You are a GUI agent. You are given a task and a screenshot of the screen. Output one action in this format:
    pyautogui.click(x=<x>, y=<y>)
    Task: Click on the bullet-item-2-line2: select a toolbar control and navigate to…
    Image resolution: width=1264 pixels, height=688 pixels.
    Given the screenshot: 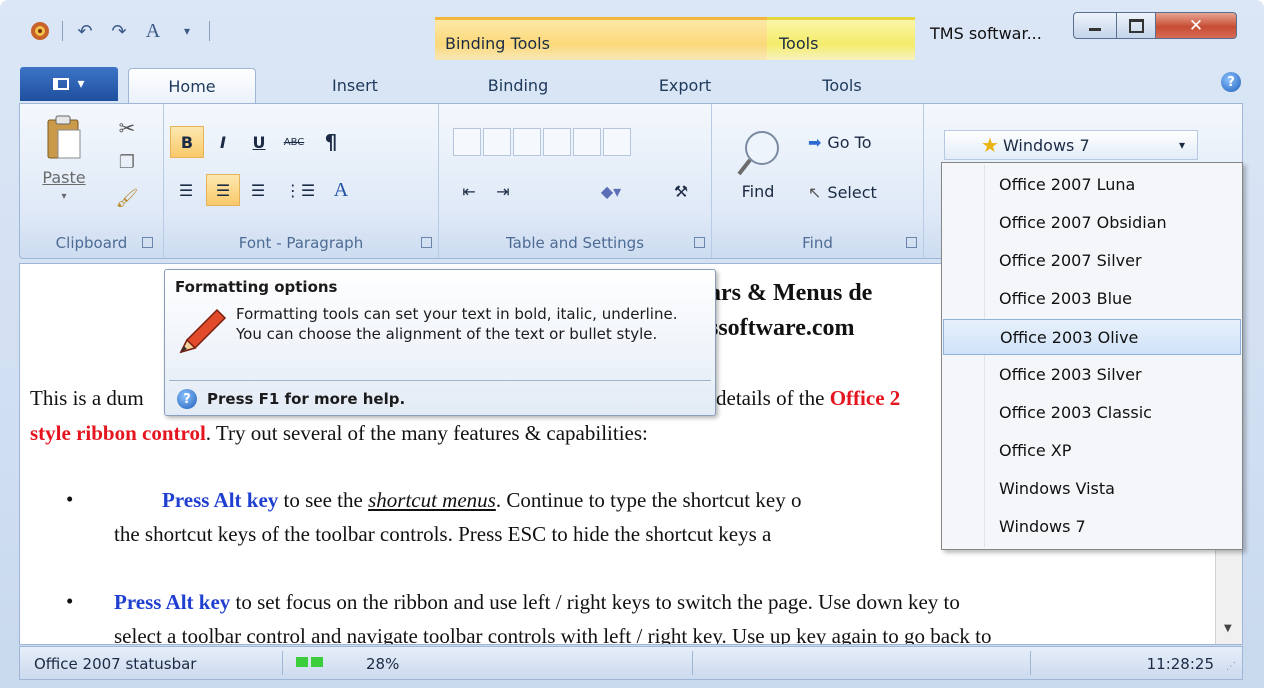 What is the action you would take?
    pyautogui.click(x=553, y=634)
    